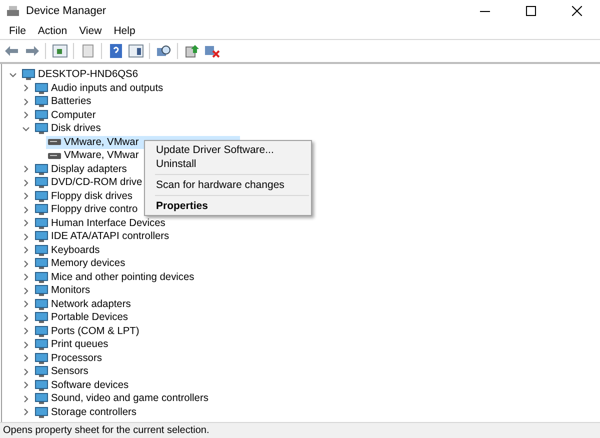 This screenshot has width=600, height=438. What do you see at coordinates (228, 185) in the screenshot?
I see `menu-option: Scan for hardware changes` at bounding box center [228, 185].